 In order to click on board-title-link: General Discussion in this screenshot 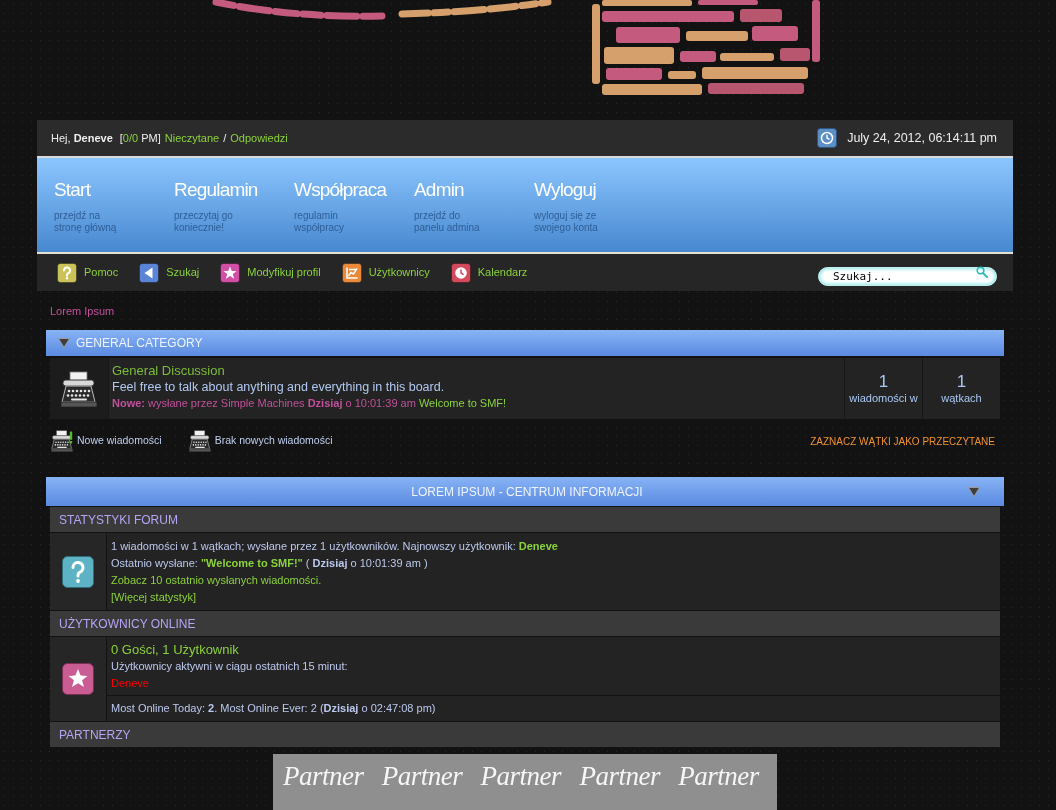, I will do `click(168, 371)`.